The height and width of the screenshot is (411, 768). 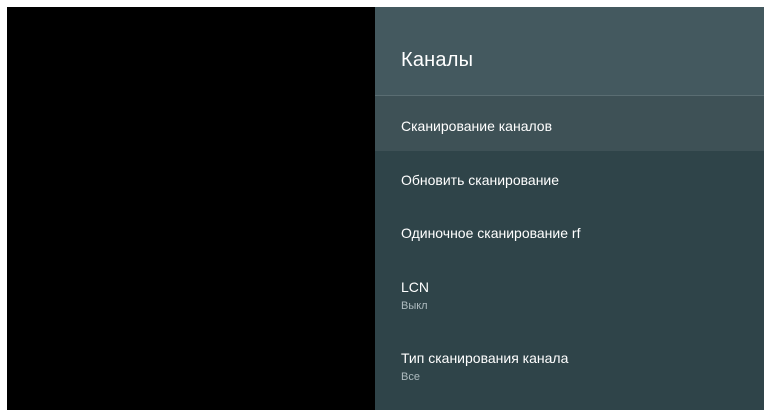 I want to click on menu-item-label: Тип сканирования канала, so click(x=485, y=358).